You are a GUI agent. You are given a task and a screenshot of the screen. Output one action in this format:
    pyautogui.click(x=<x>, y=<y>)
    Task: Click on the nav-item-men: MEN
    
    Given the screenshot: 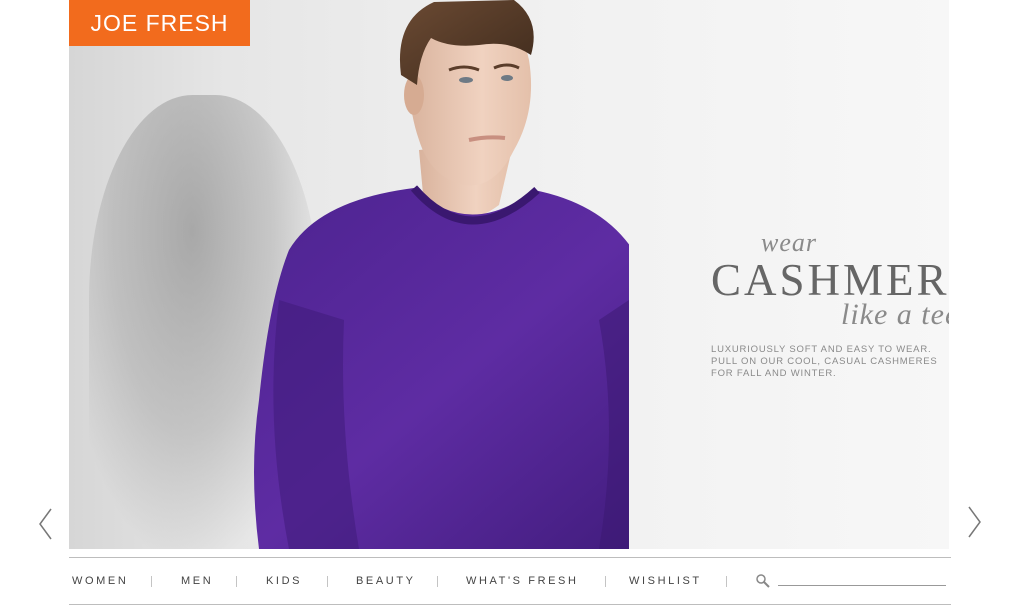 What is the action you would take?
    pyautogui.click(x=197, y=581)
    